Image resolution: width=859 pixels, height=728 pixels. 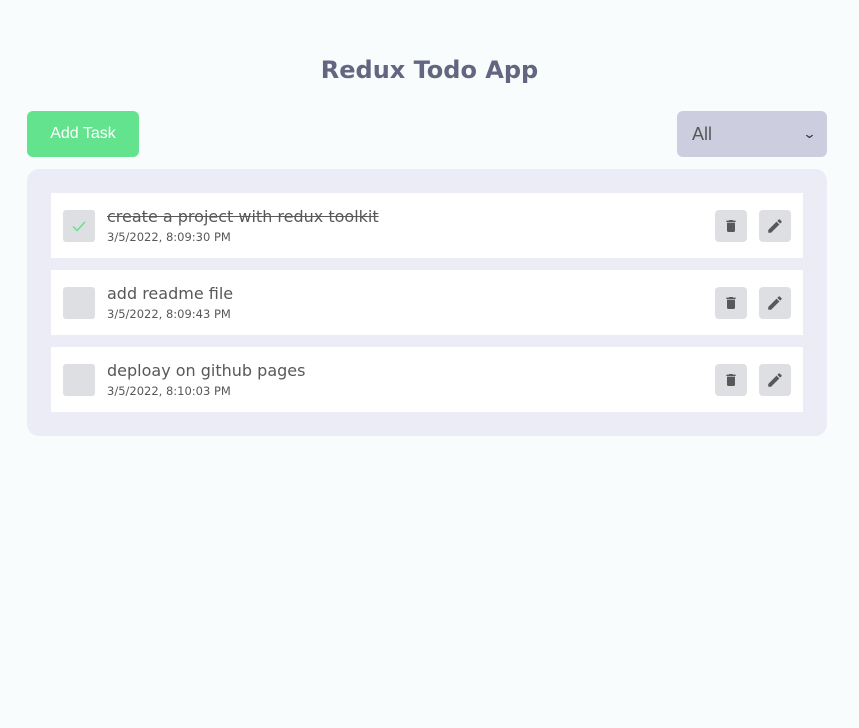 What do you see at coordinates (429, 70) in the screenshot?
I see `page-title: Redux Todo App` at bounding box center [429, 70].